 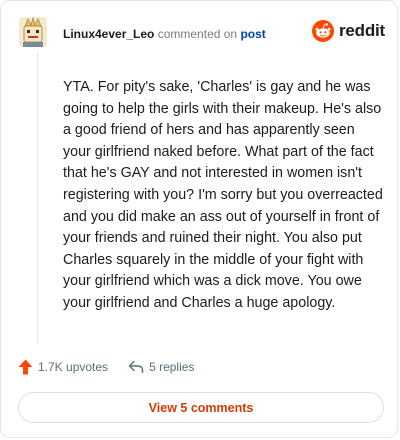 I want to click on commented-on-label: commented on, so click(x=197, y=34).